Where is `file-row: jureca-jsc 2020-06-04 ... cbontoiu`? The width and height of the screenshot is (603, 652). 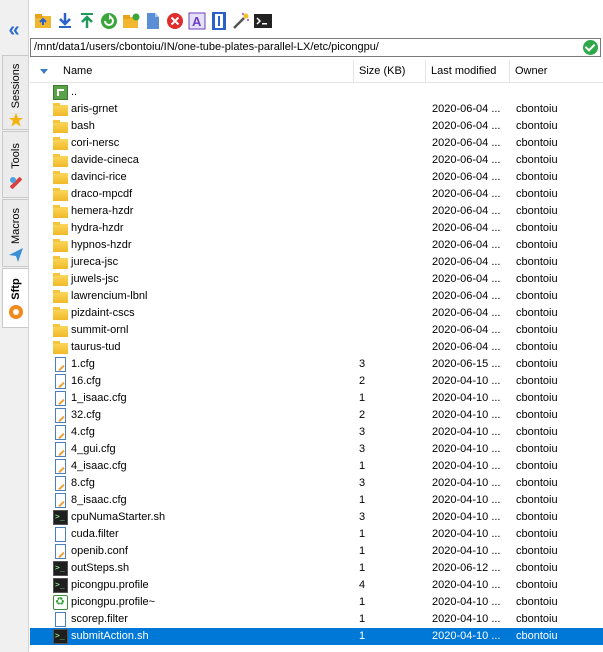
file-row: jureca-jsc 2020-06-04 ... cbontoiu is located at coordinates (316, 262).